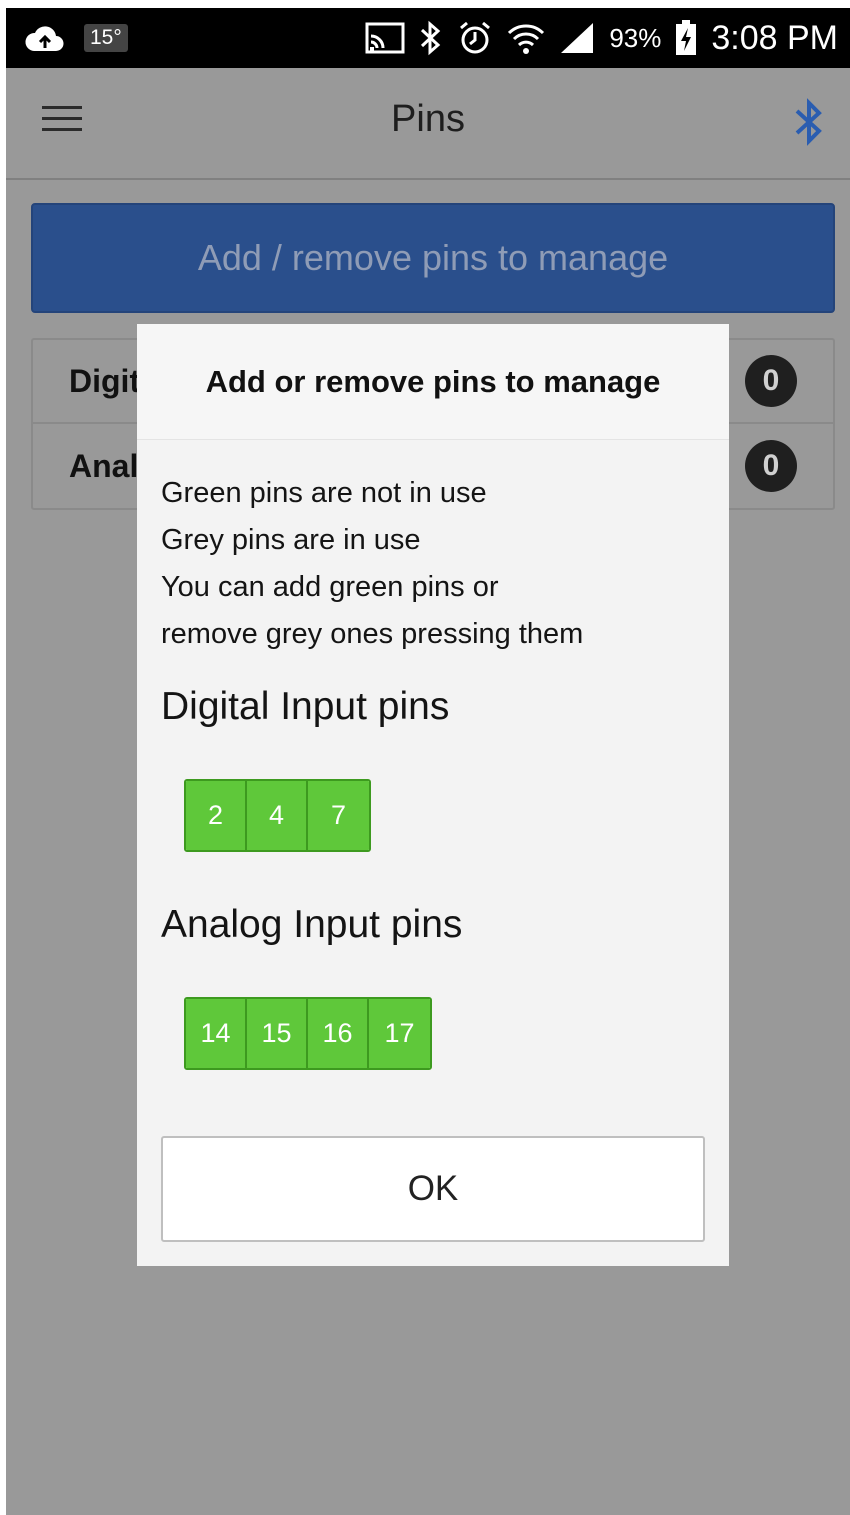  What do you see at coordinates (277, 1033) in the screenshot?
I see `pin-button-15: 15` at bounding box center [277, 1033].